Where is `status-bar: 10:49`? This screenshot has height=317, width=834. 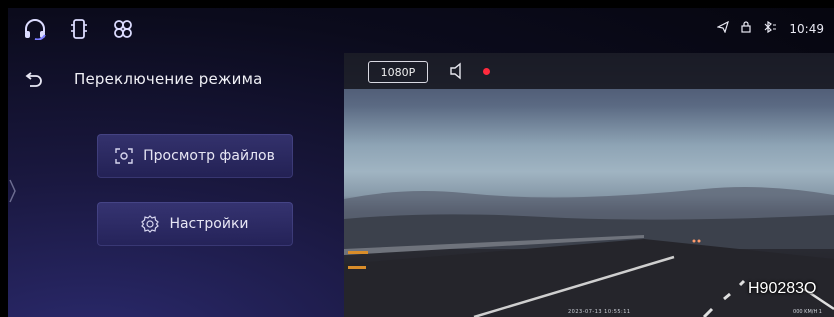 status-bar: 10:49 is located at coordinates (421, 28).